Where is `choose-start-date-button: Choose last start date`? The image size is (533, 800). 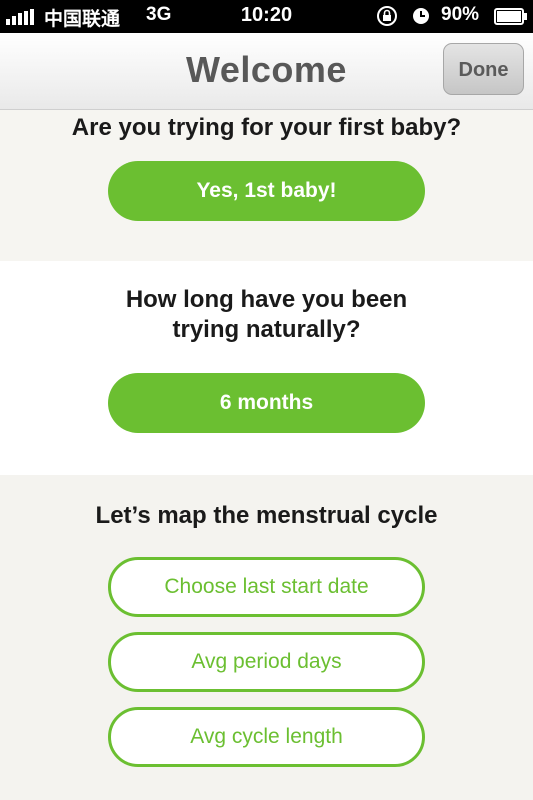 choose-start-date-button: Choose last start date is located at coordinates (266, 587).